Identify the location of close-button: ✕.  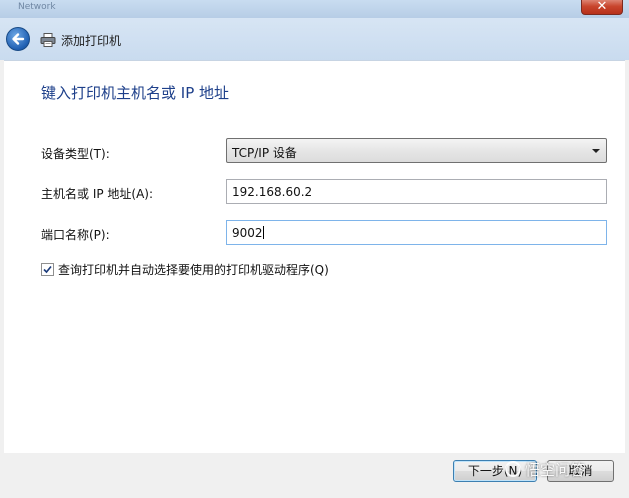
(602, 7).